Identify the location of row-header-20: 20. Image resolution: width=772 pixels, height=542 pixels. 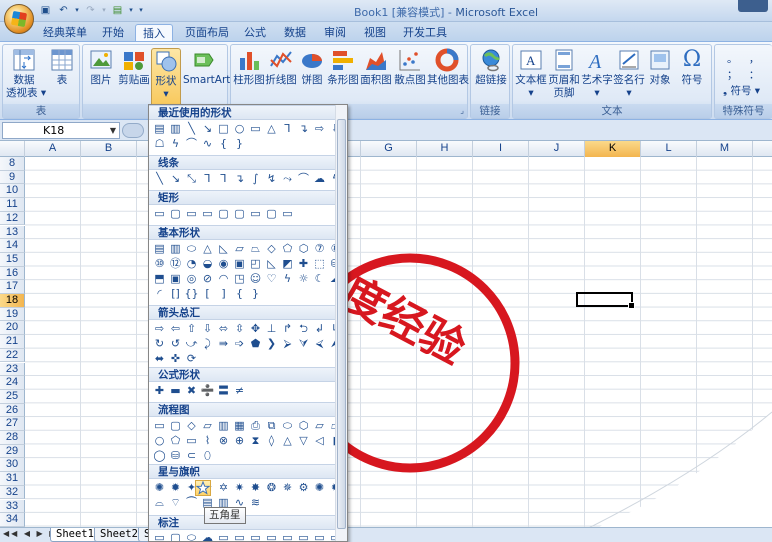
(12, 328).